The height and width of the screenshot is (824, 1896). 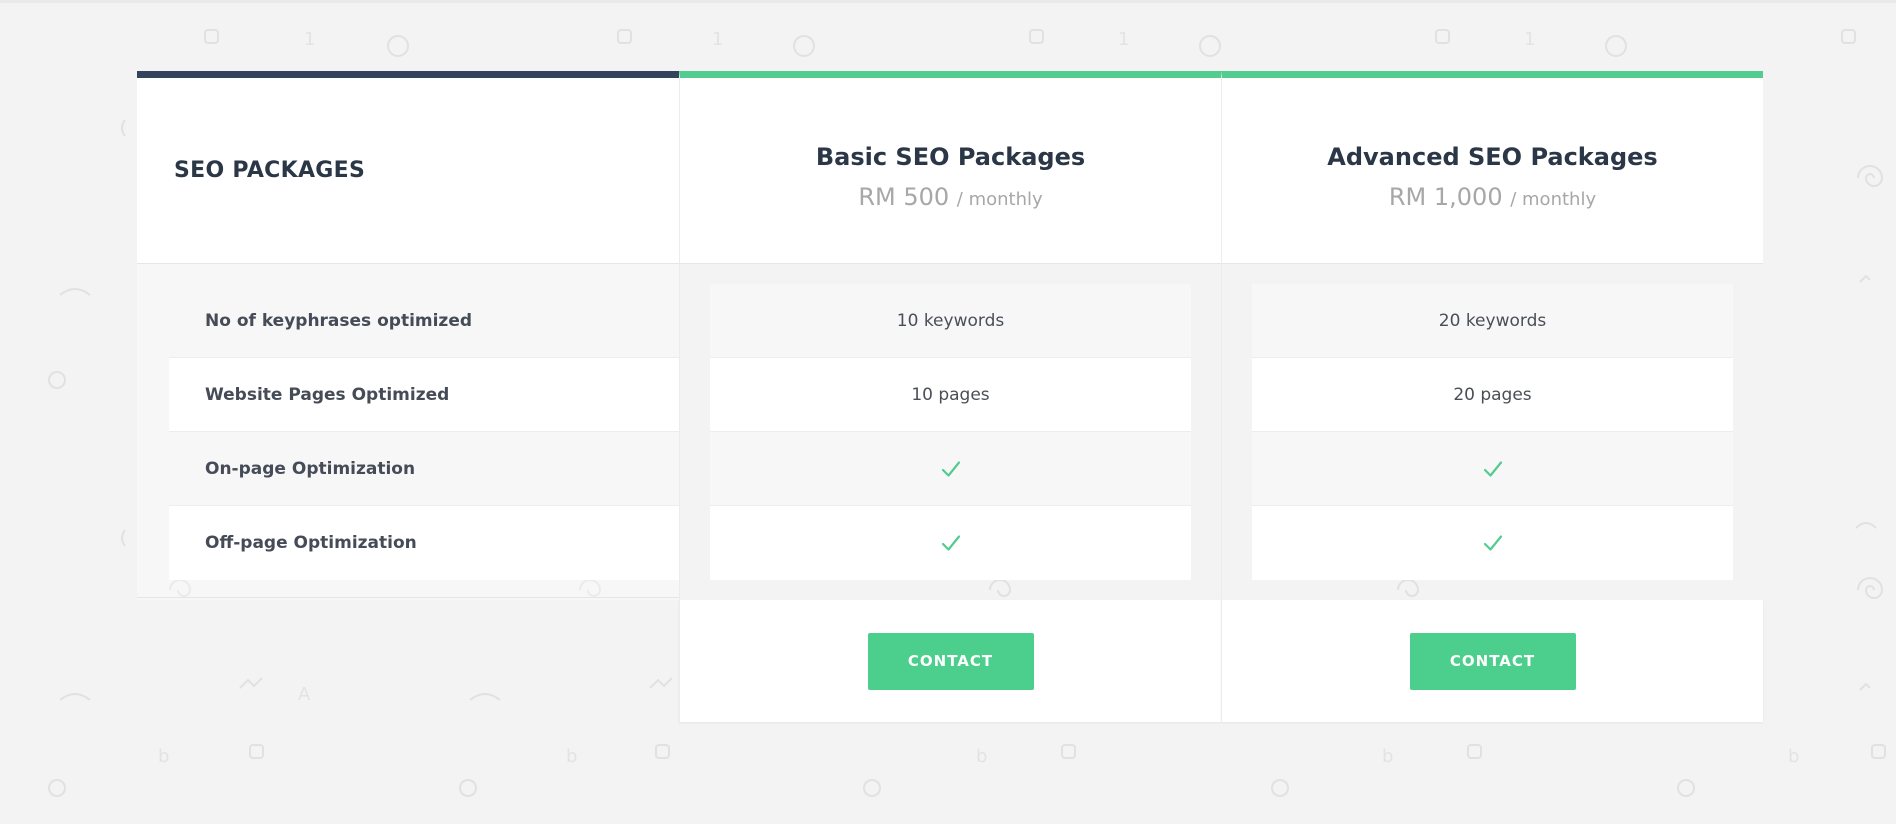 I want to click on advanced-feature-offpage, so click(x=1492, y=543).